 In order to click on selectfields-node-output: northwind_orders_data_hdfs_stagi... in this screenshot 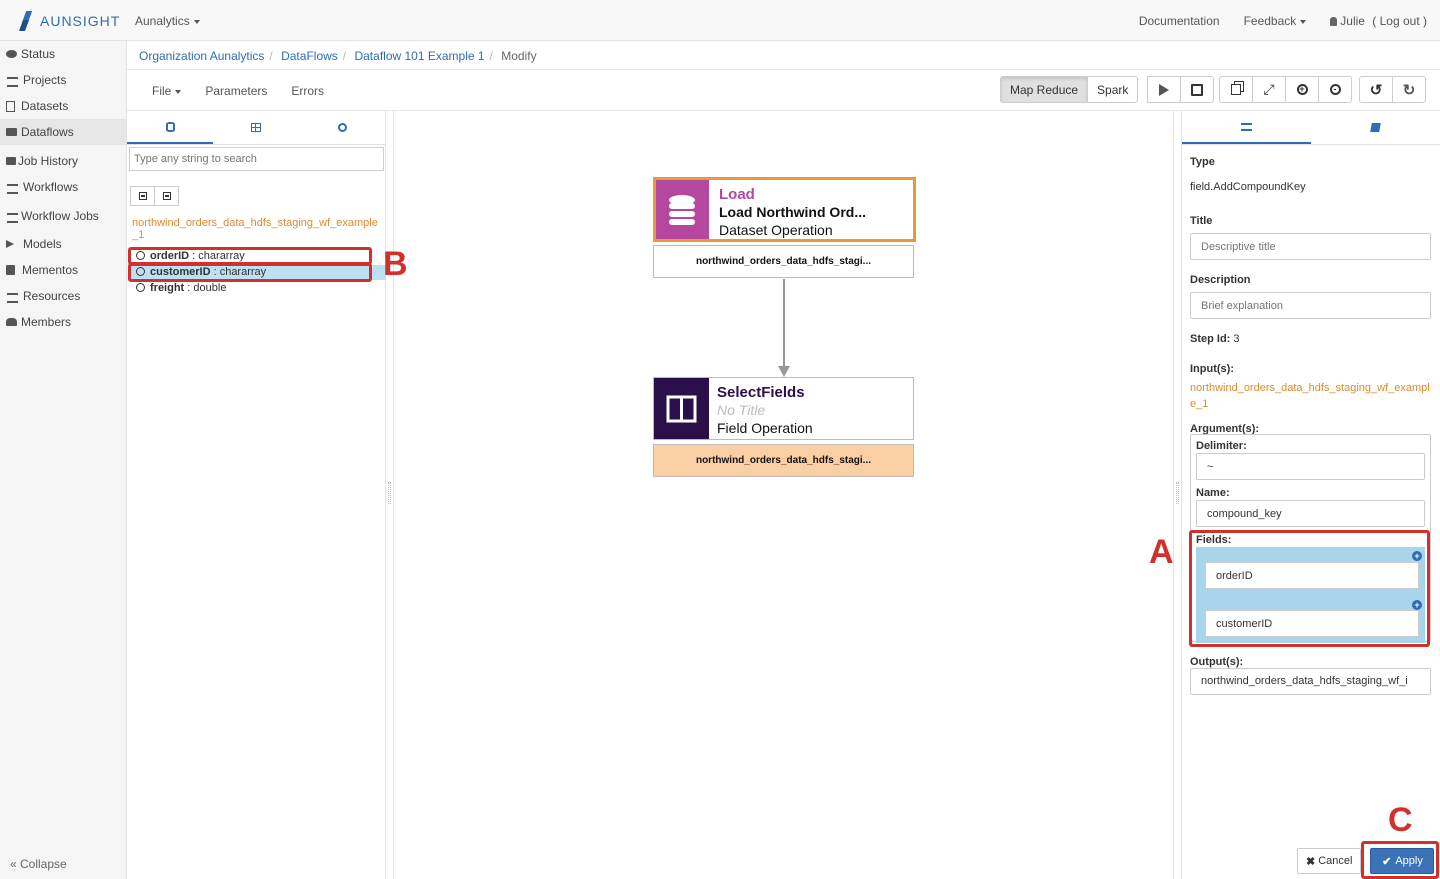, I will do `click(783, 460)`.